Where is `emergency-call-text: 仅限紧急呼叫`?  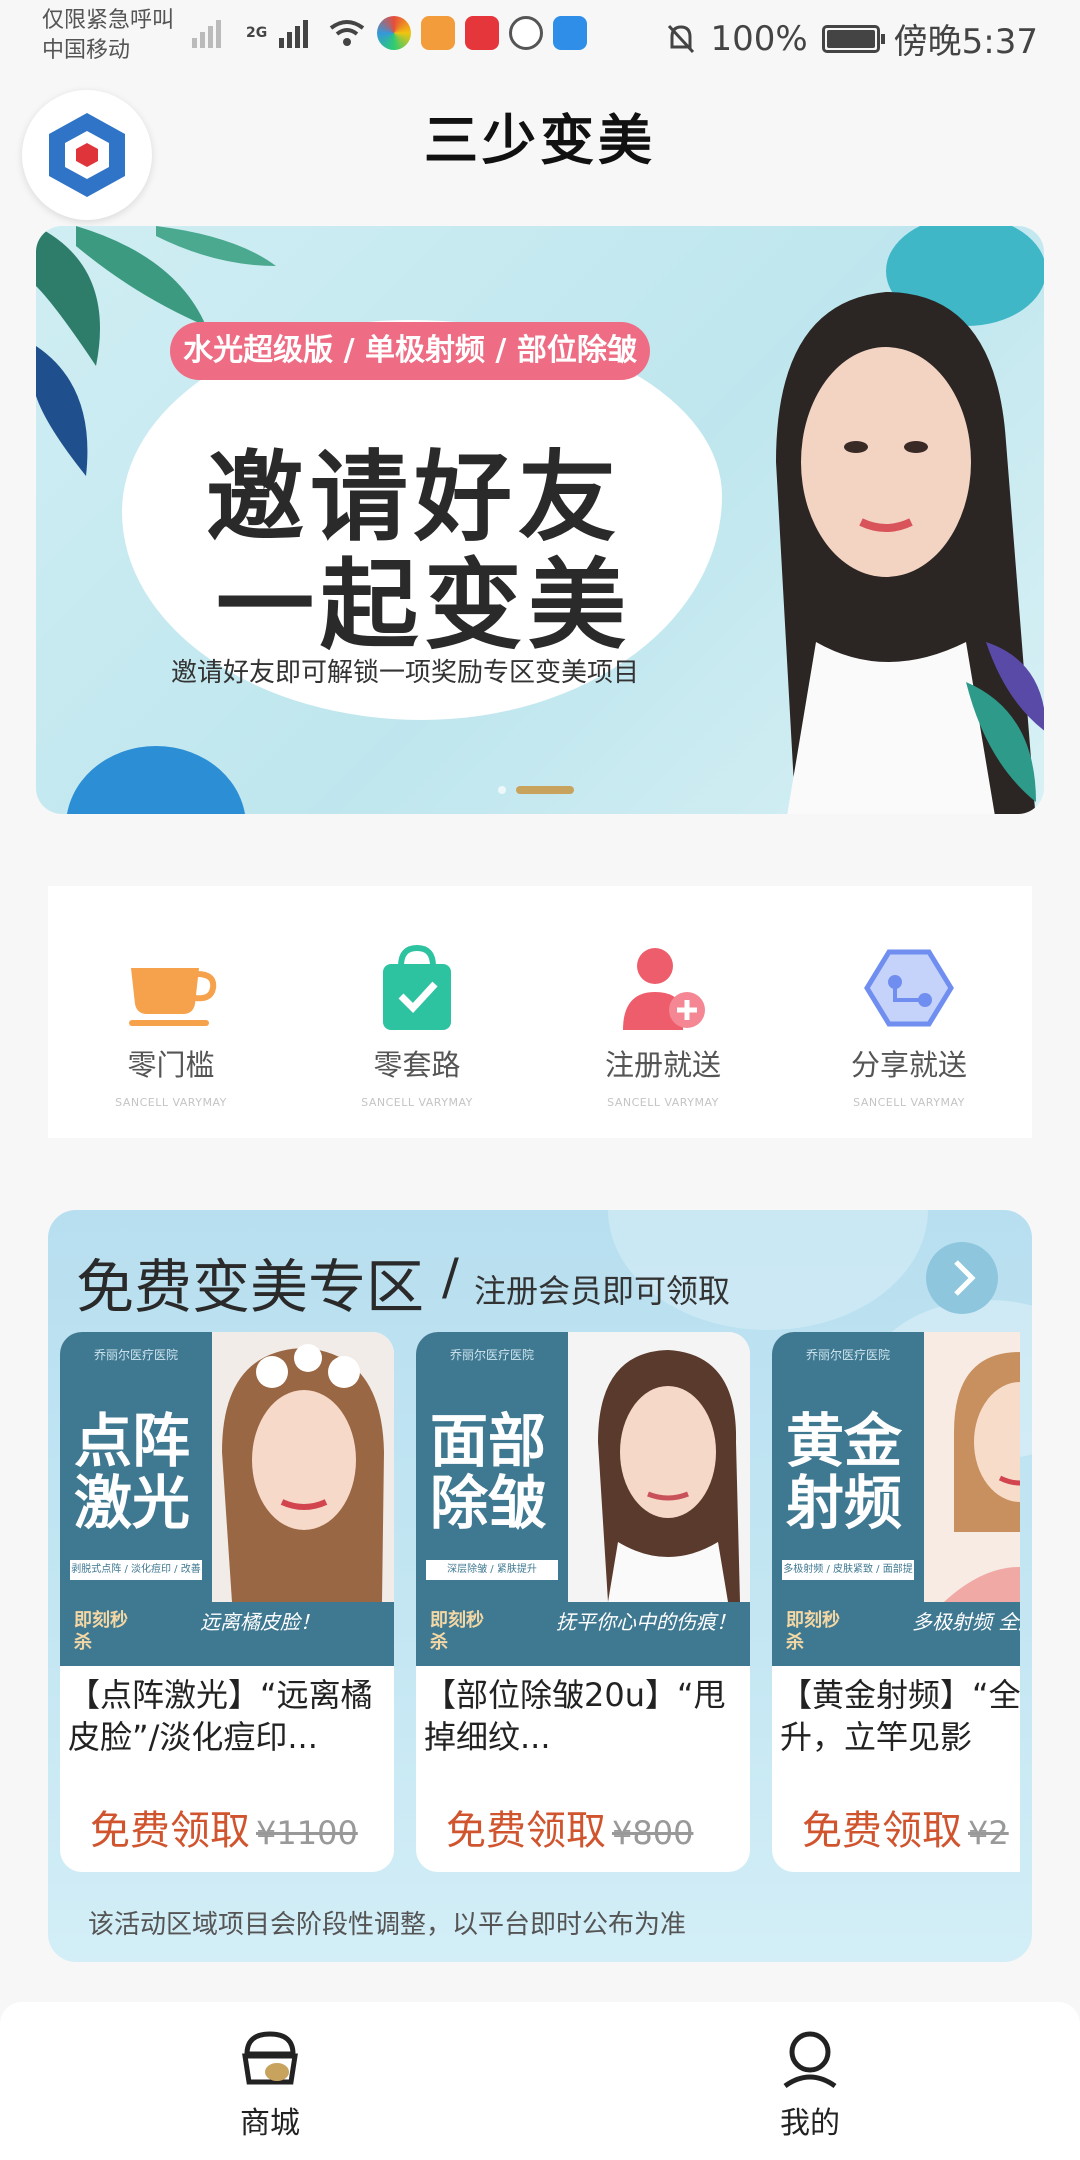 emergency-call-text: 仅限紧急呼叫 is located at coordinates (108, 20).